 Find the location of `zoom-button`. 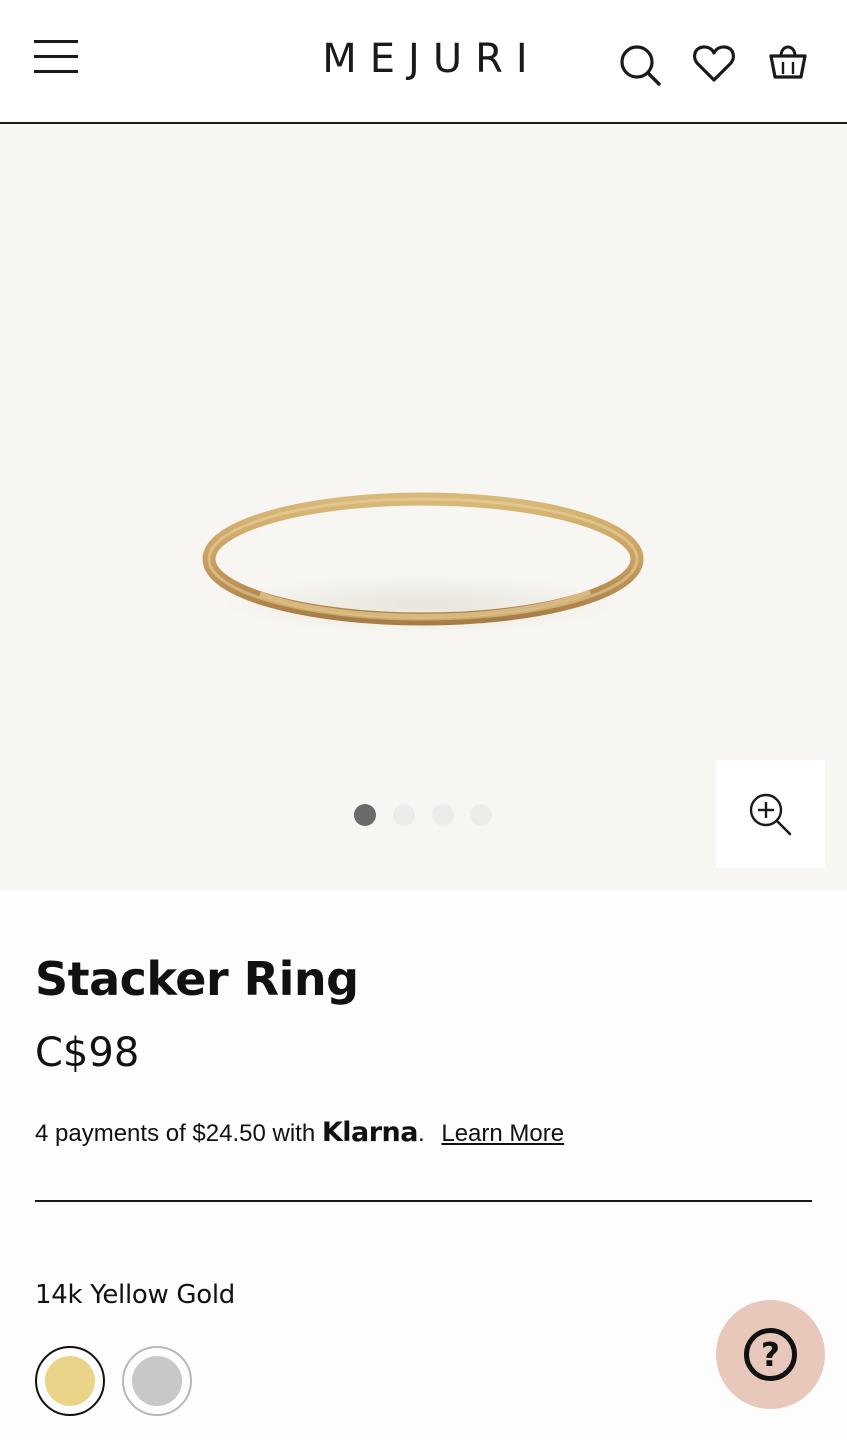

zoom-button is located at coordinates (770, 814).